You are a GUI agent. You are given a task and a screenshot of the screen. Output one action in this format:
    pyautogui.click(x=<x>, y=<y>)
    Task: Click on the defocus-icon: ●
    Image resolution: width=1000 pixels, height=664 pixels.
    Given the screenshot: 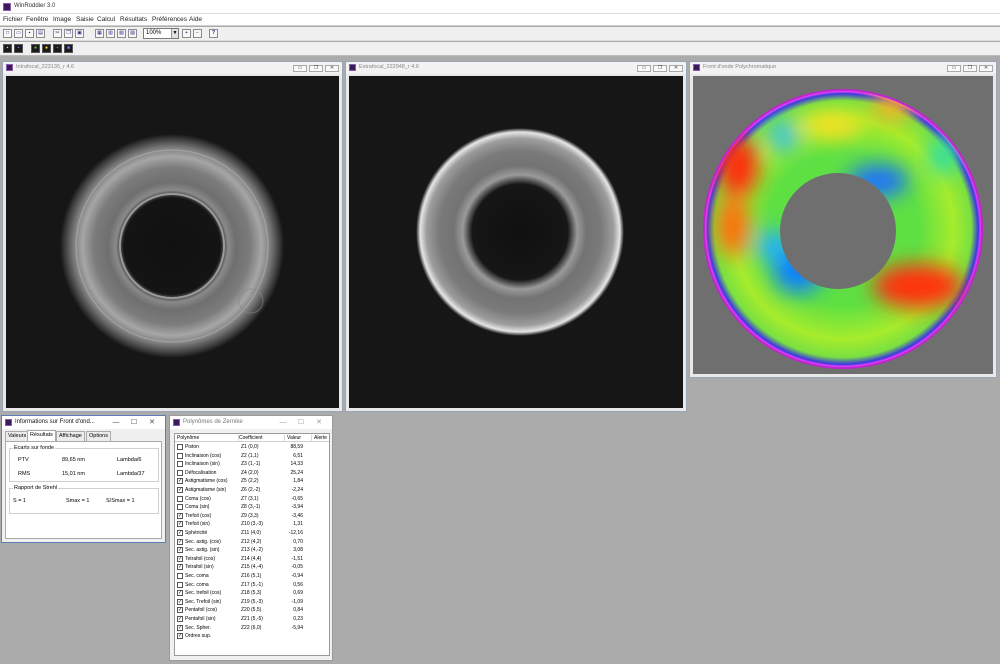 What is the action you would take?
    pyautogui.click(x=35, y=48)
    